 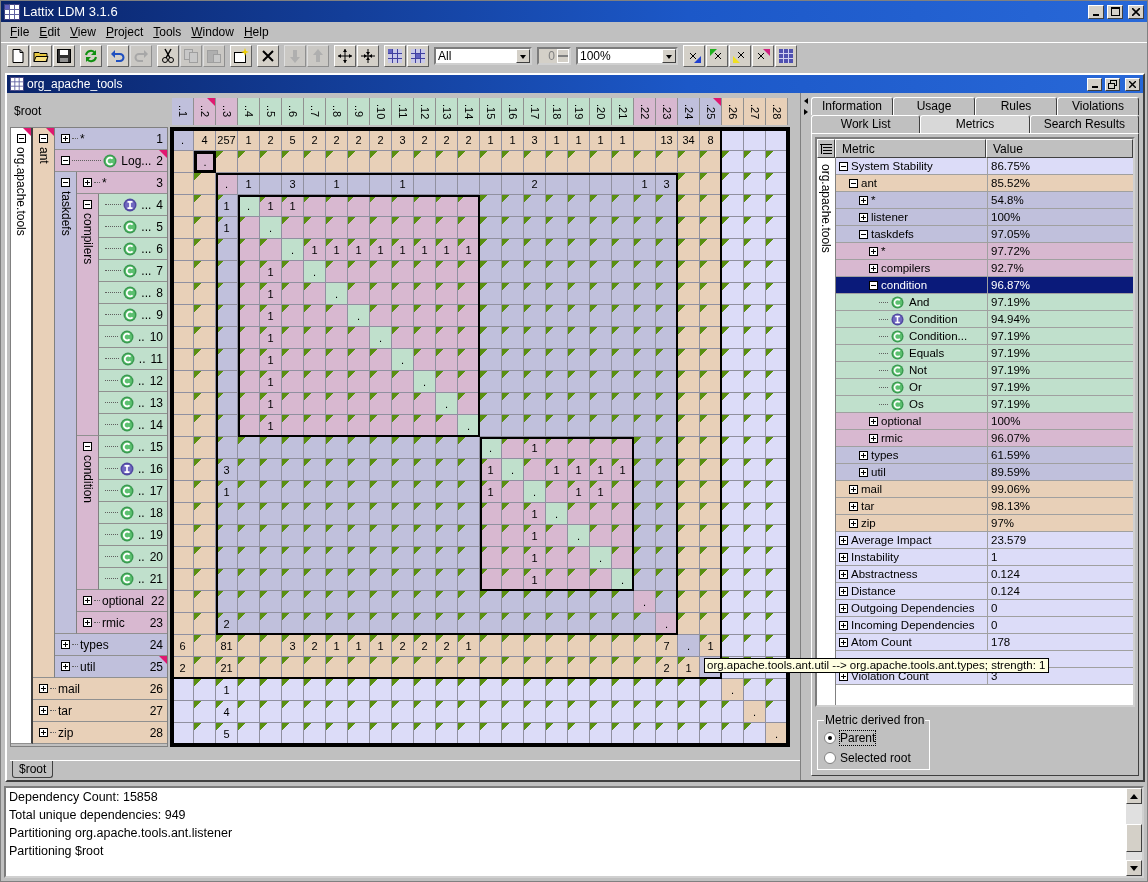 I want to click on metric-name: mail, so click(x=872, y=489).